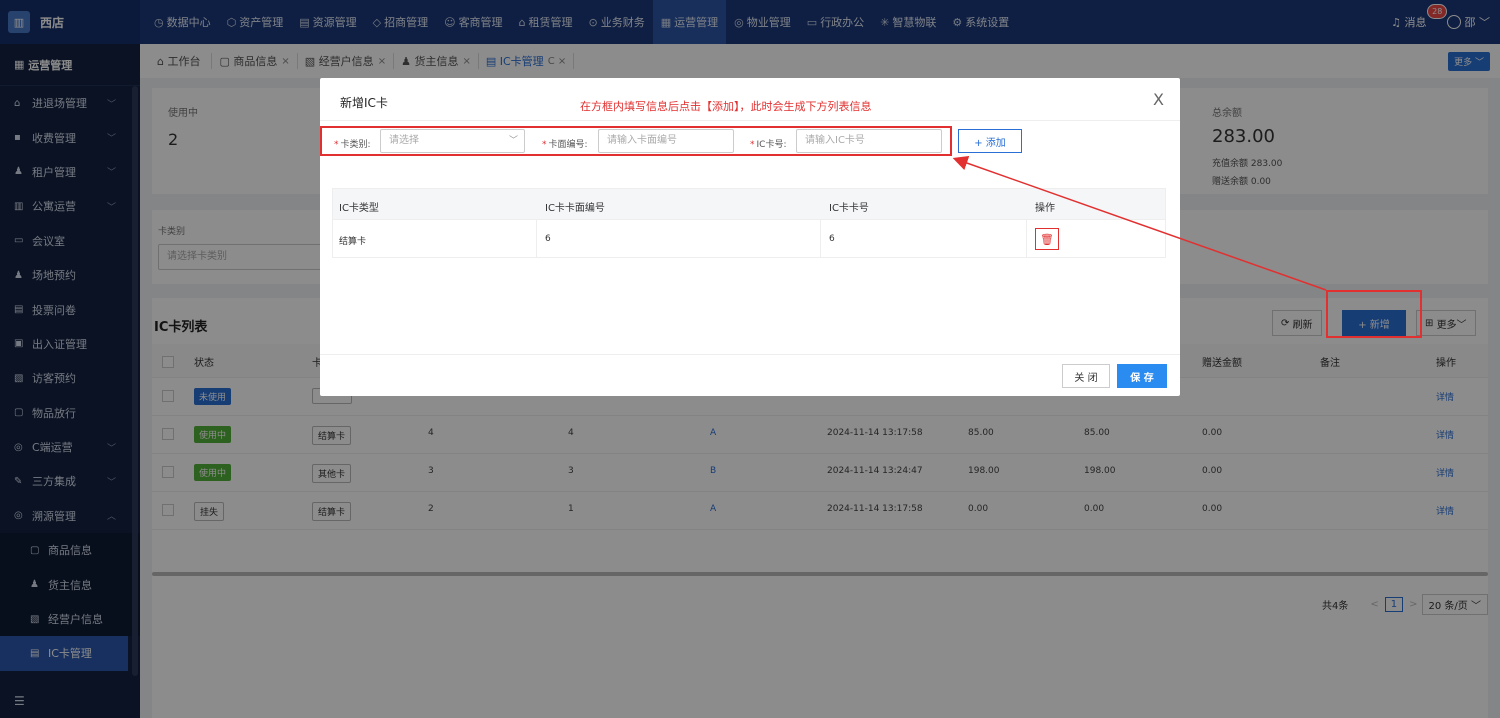 The width and height of the screenshot is (1500, 718). Describe the element at coordinates (568, 145) in the screenshot. I see `label-text: 卡面编号:` at that location.